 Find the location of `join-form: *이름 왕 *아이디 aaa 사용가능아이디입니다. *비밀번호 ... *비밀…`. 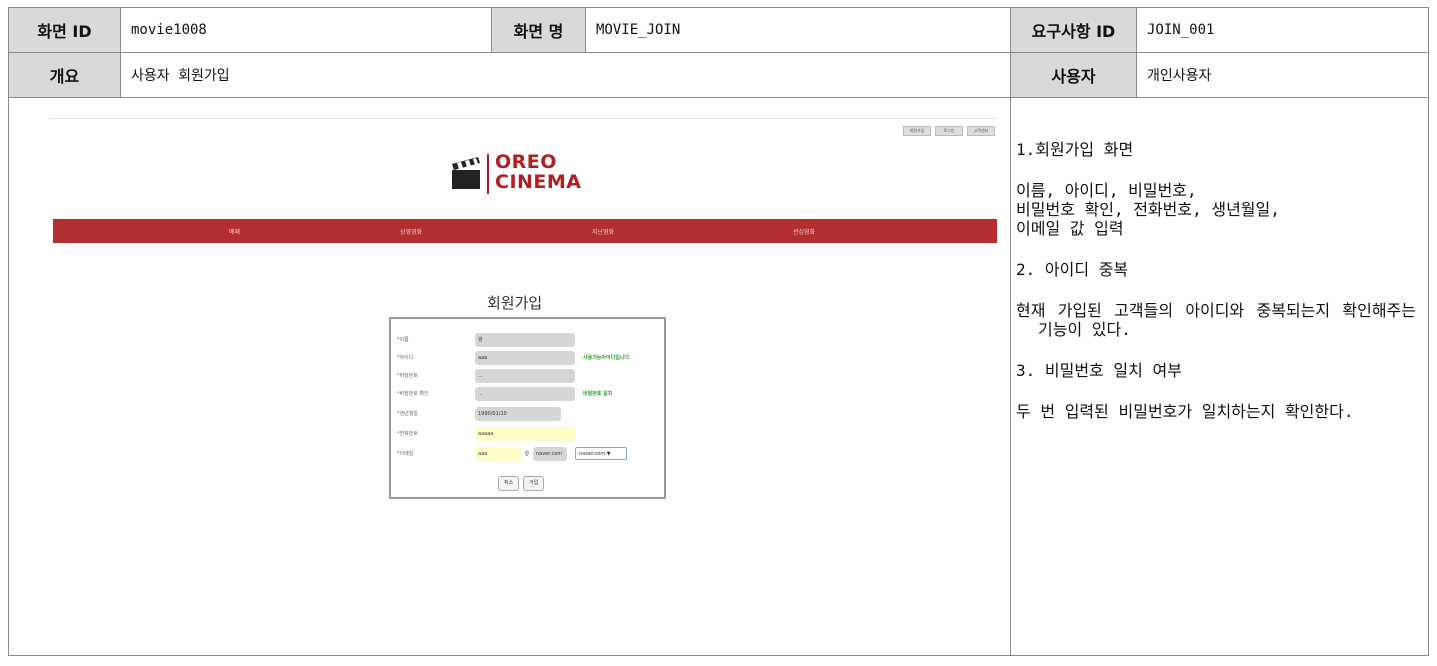

join-form: *이름 왕 *아이디 aaa 사용가능아이디입니다. *비밀번호 ... *비밀… is located at coordinates (527, 408).